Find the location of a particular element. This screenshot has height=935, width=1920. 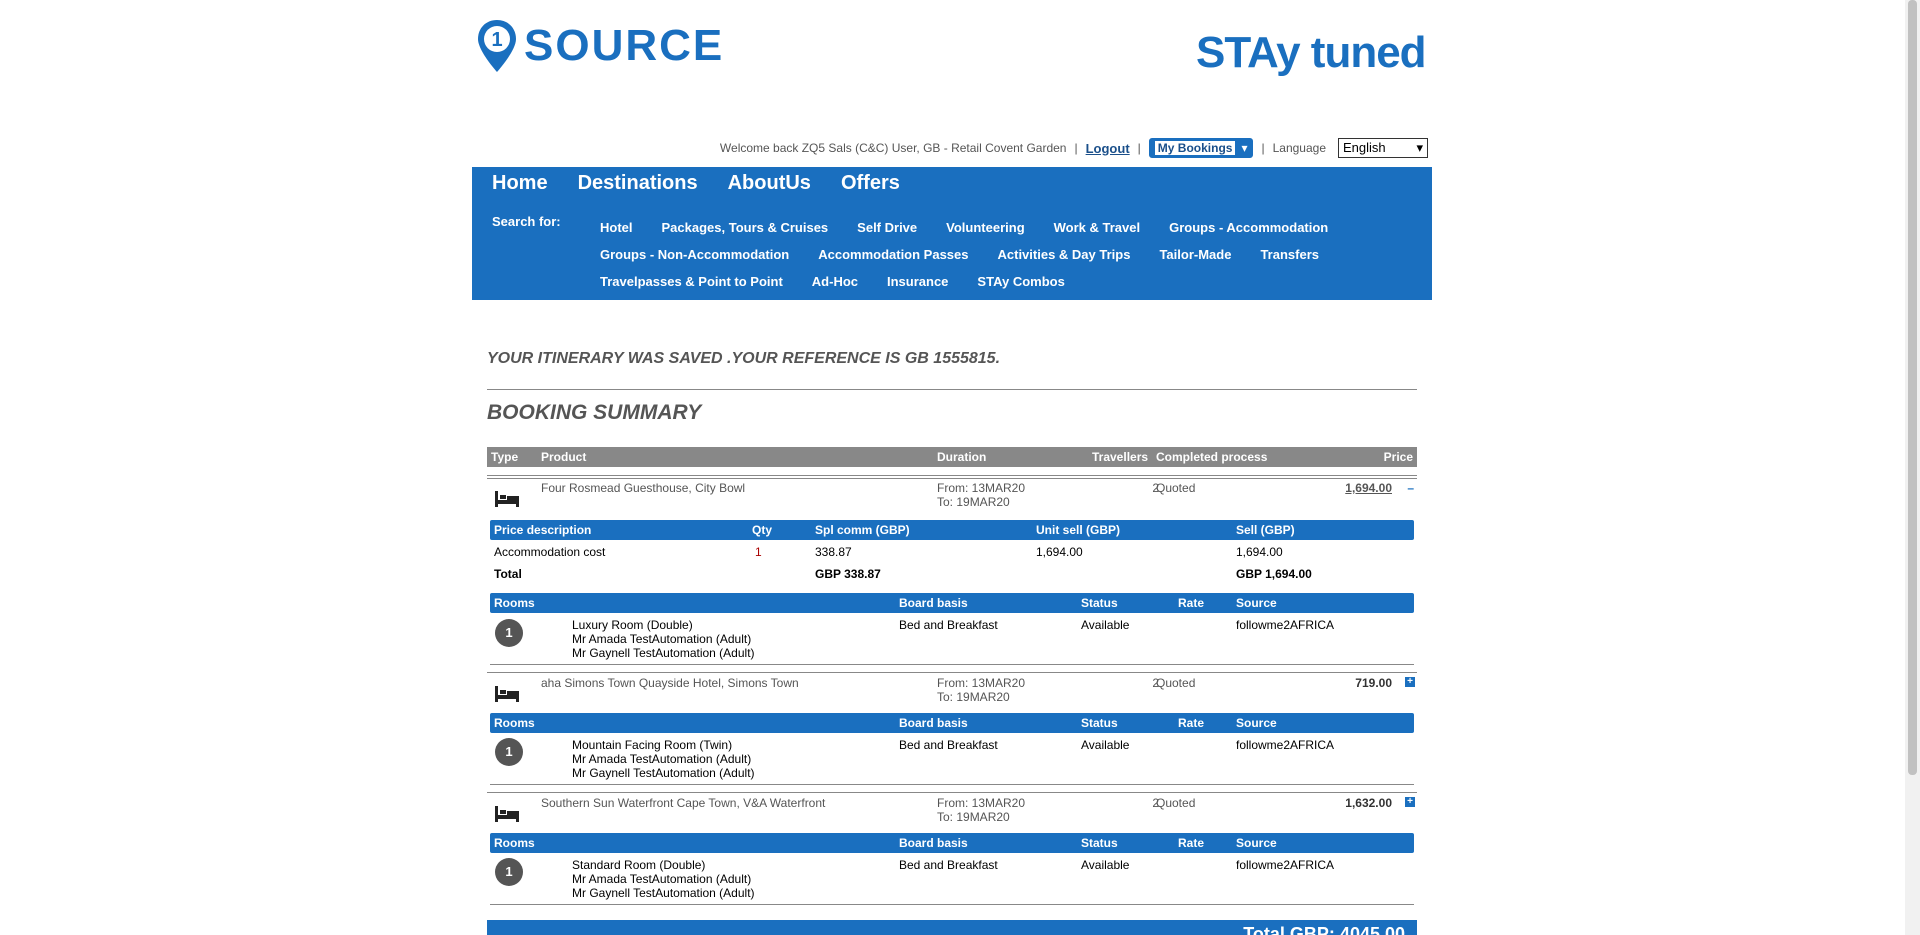

rooms-col-status: Status is located at coordinates (1099, 843).